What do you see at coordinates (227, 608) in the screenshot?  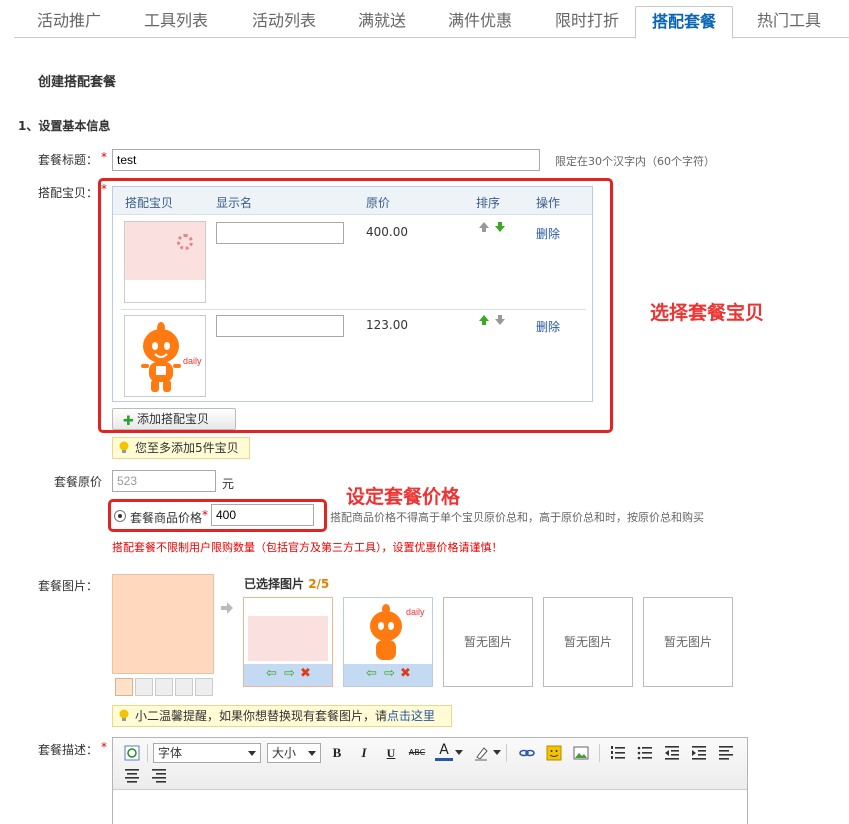 I see `arrow-right-icon` at bounding box center [227, 608].